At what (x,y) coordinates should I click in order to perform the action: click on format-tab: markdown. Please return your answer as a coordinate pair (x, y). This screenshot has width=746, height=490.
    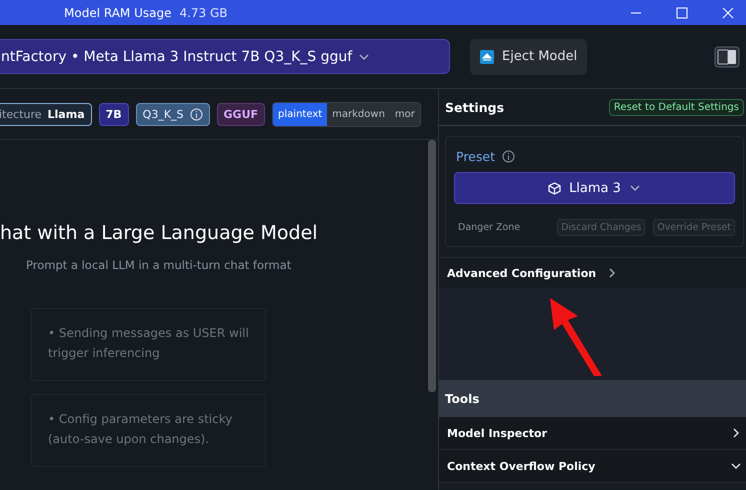
    Looking at the image, I should click on (358, 114).